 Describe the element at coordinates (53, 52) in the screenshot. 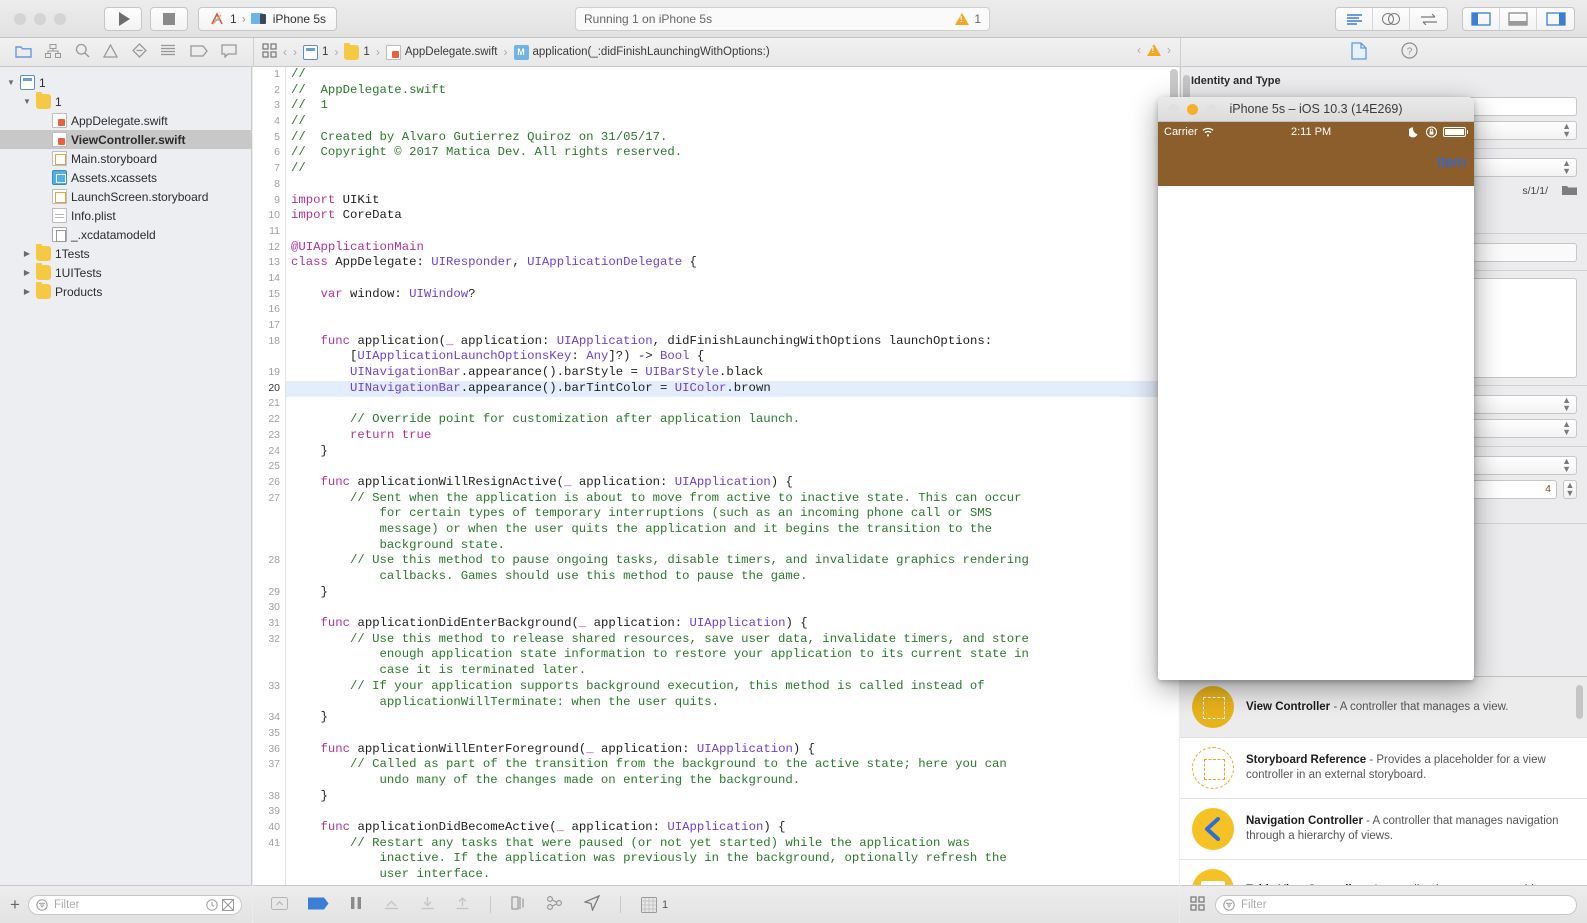

I see `symbol-navigator-tab` at that location.